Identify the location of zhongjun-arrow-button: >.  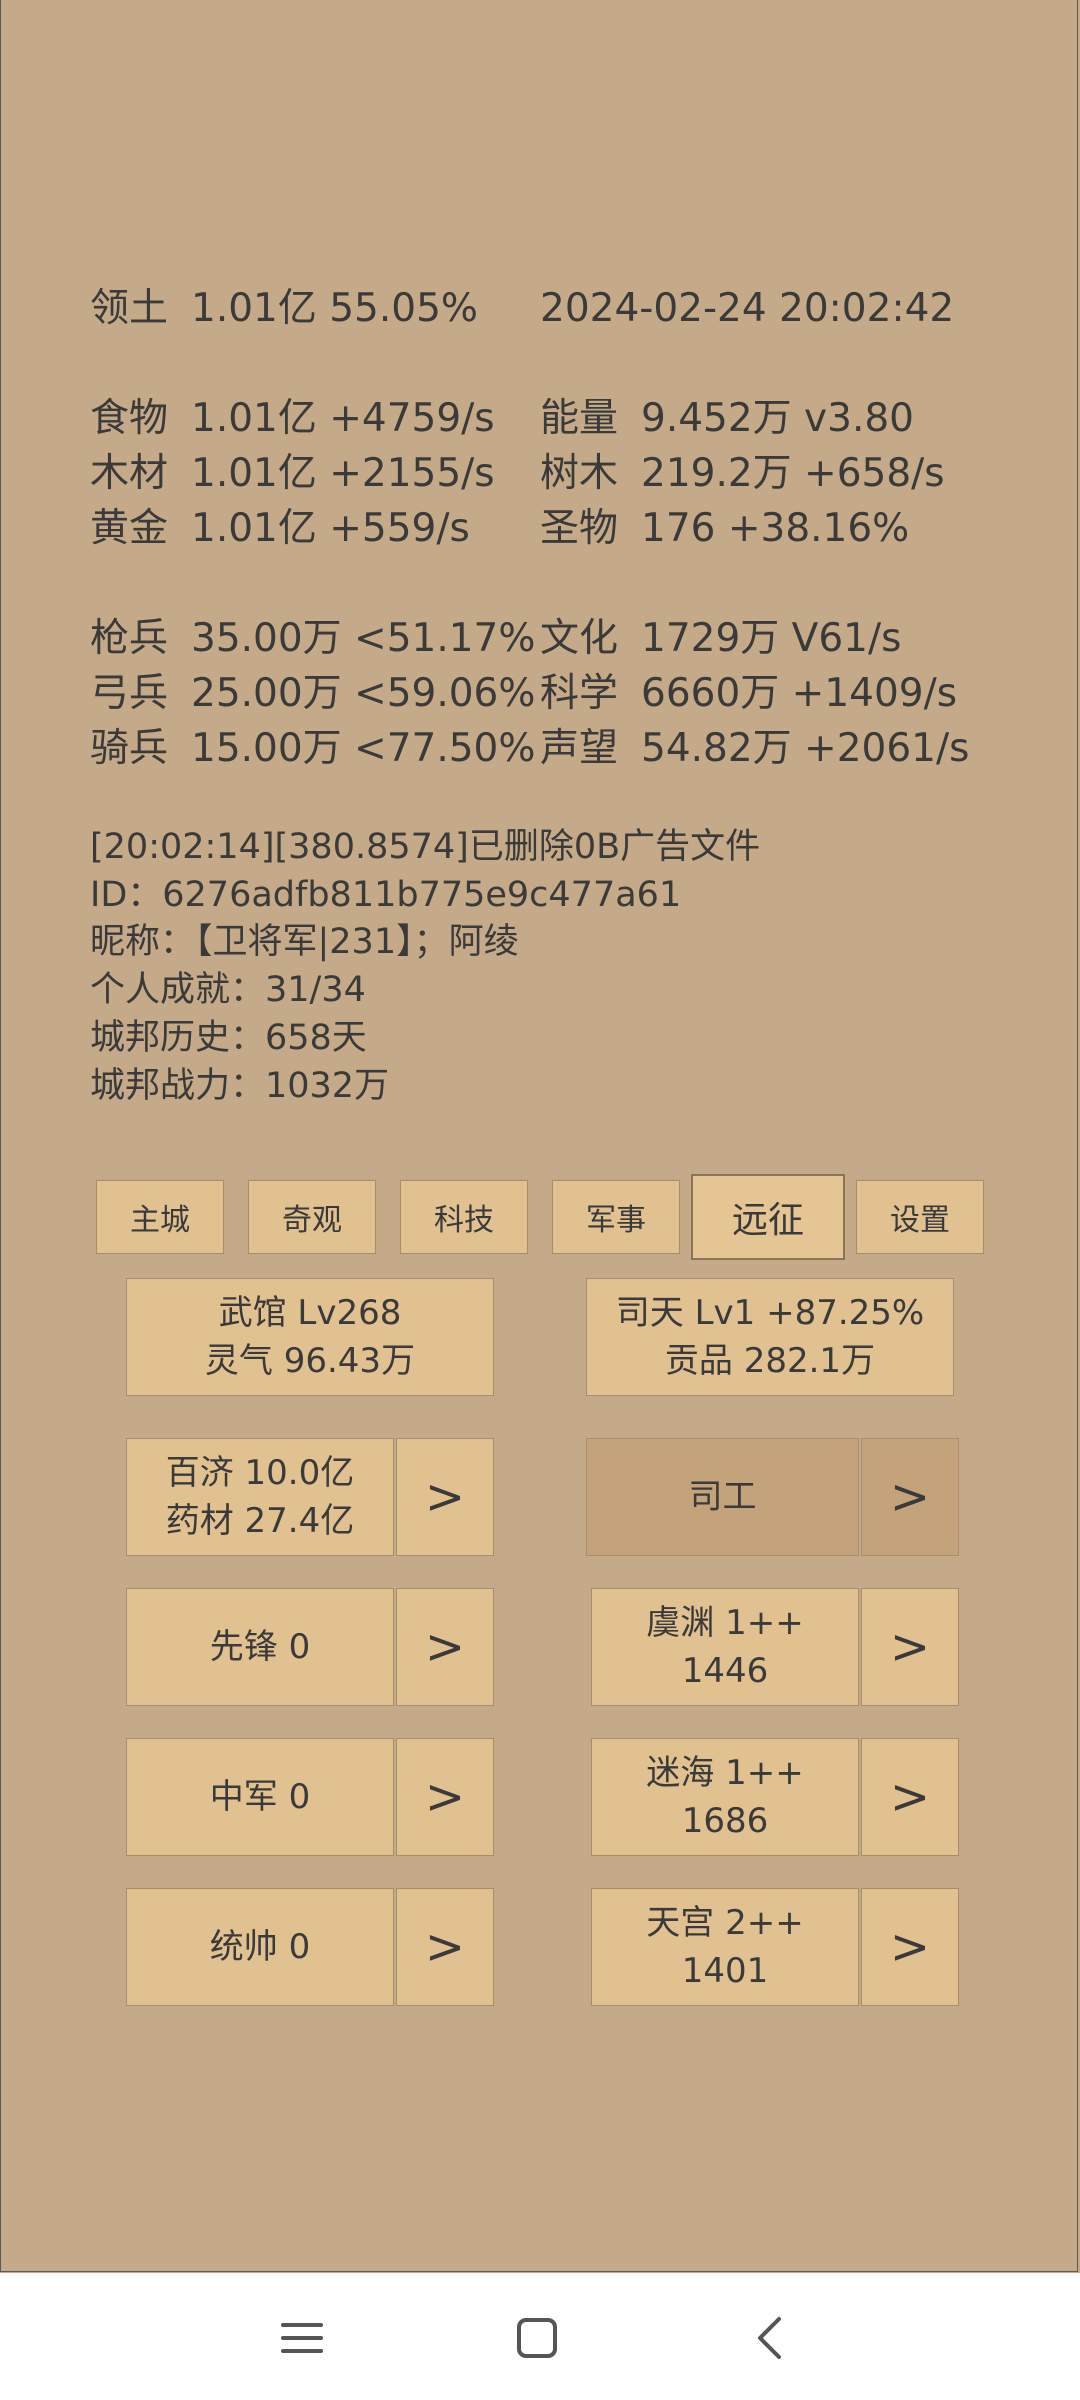
(445, 1797).